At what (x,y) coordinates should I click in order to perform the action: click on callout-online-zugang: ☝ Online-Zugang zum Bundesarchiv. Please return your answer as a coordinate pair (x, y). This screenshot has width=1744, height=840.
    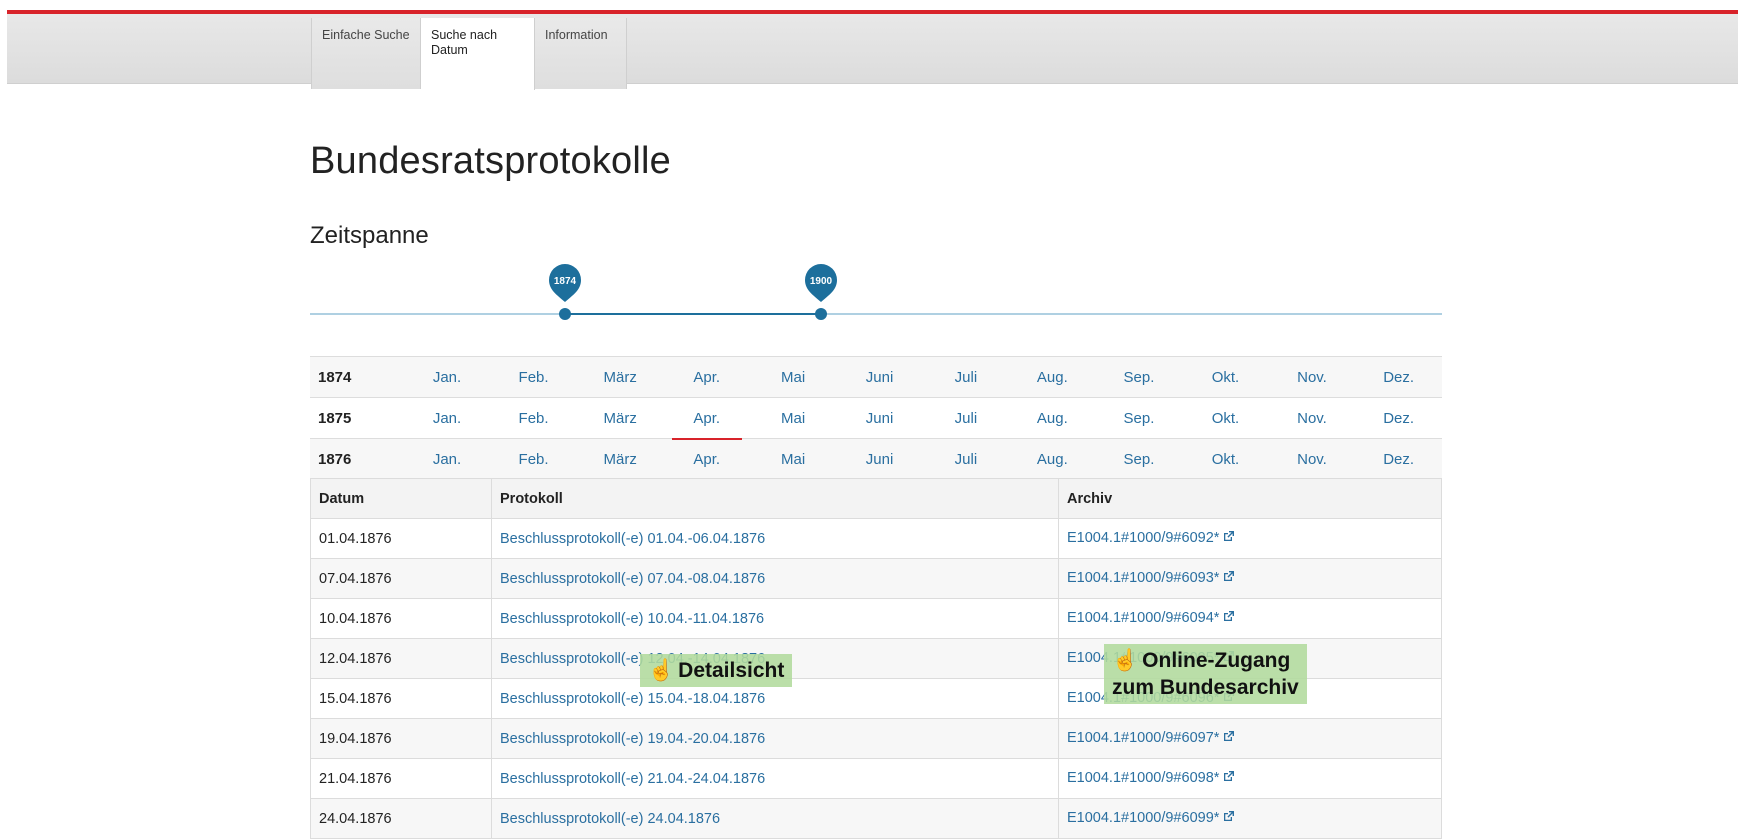
    Looking at the image, I should click on (1205, 674).